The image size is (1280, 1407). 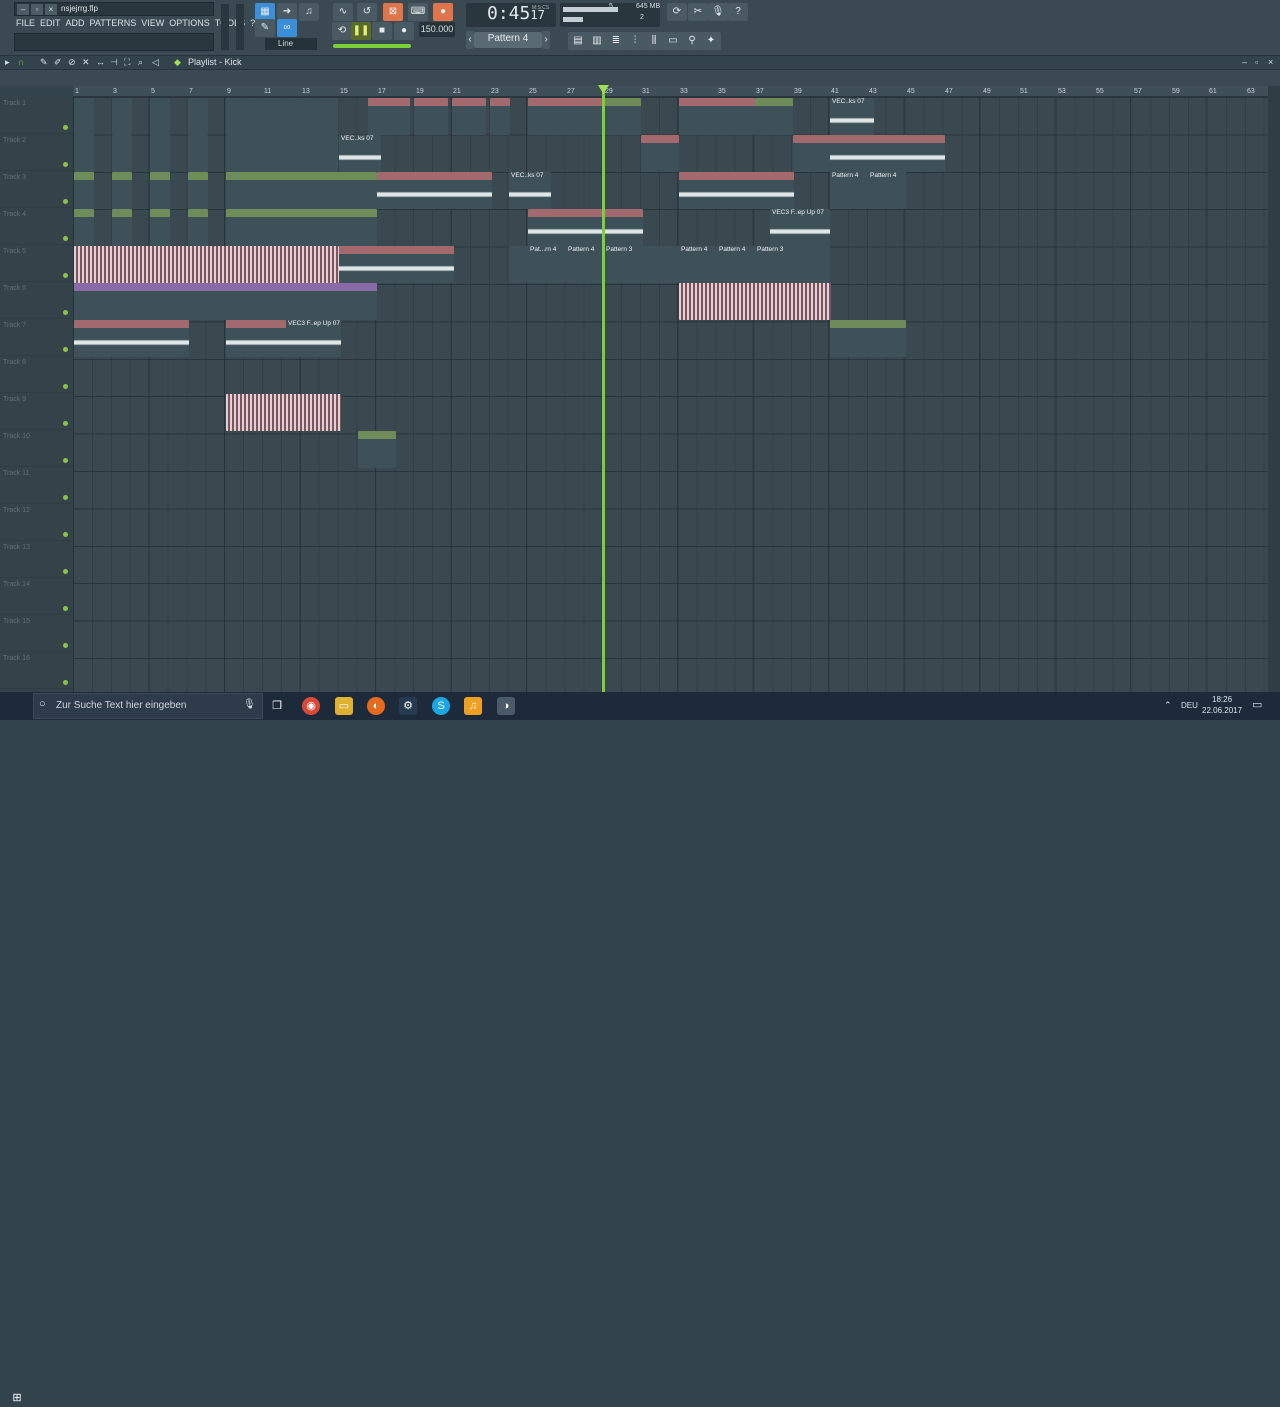 I want to click on automation-clip: Lead 2 - FilterCtl Cutoff envelope, so click(x=301, y=190).